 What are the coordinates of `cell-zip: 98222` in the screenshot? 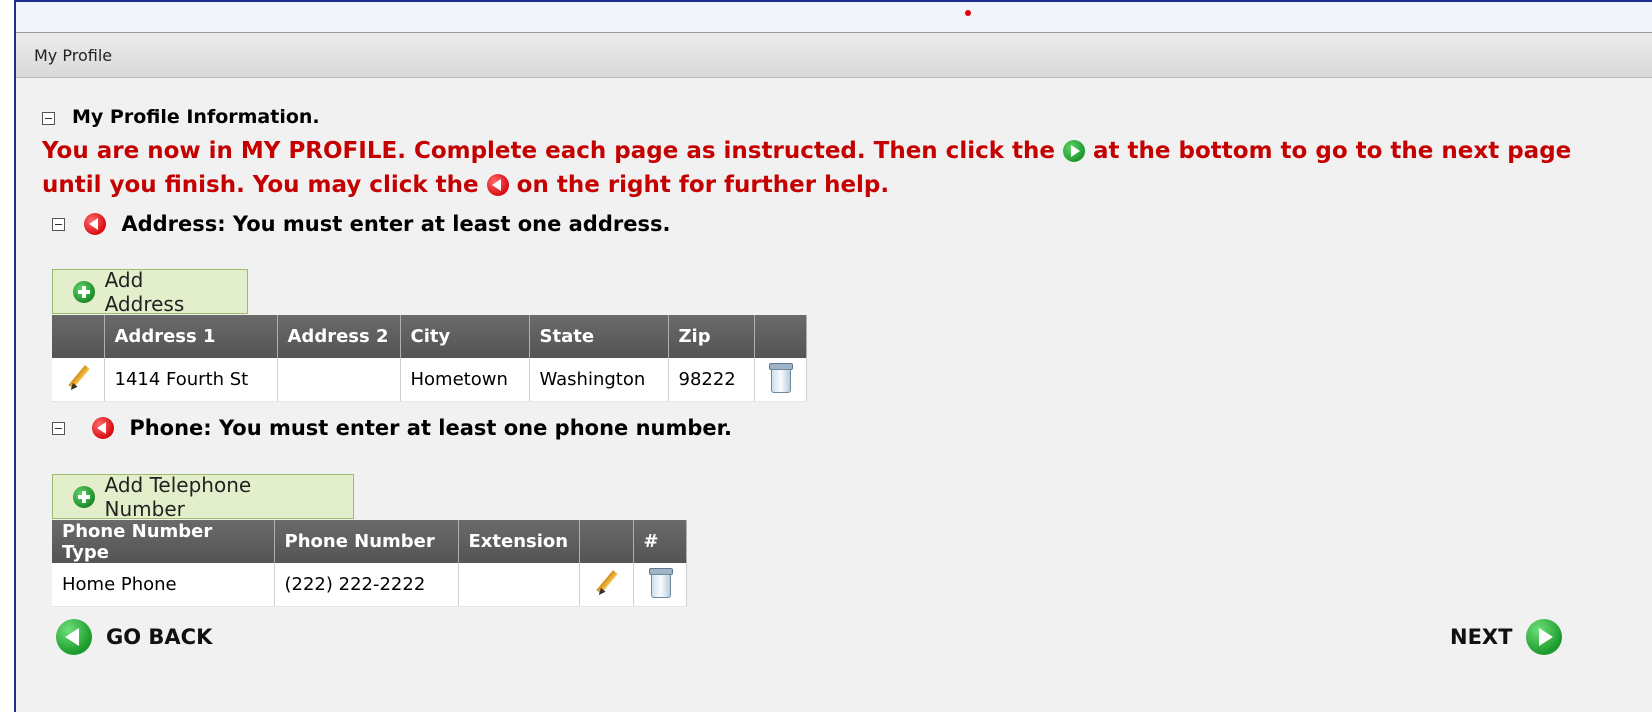 It's located at (711, 380).